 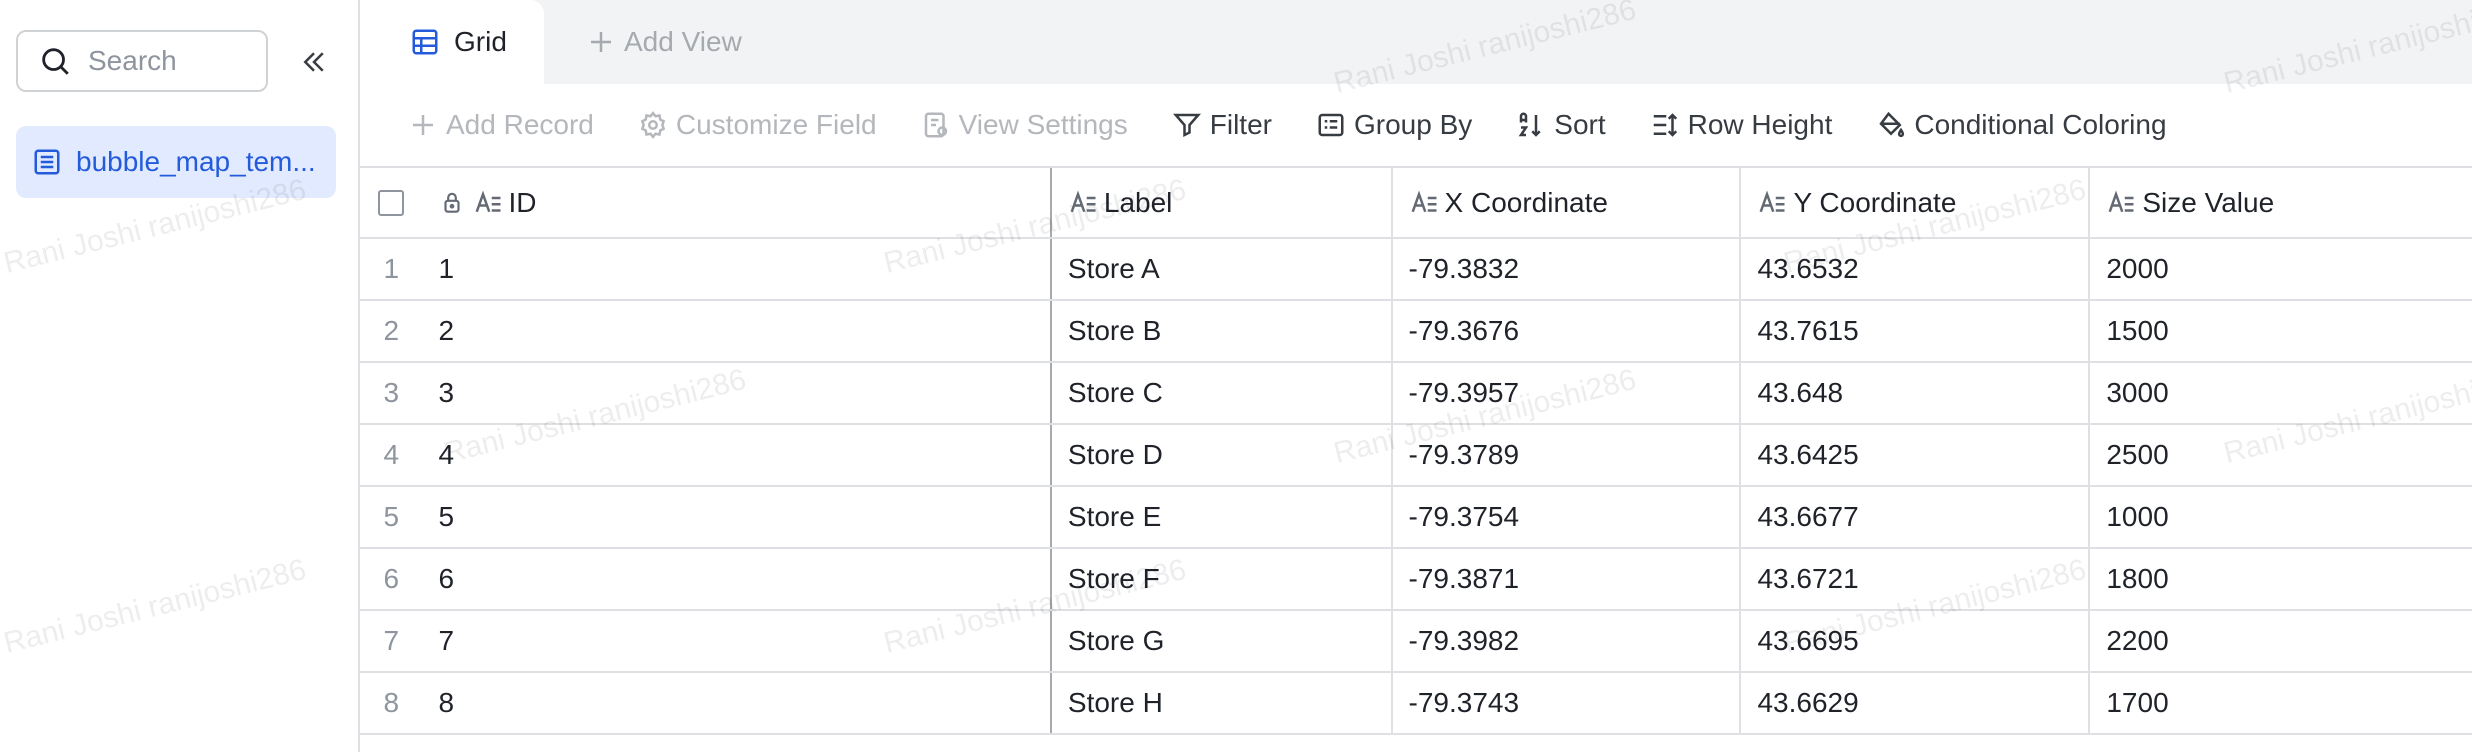 What do you see at coordinates (1138, 202) in the screenshot?
I see `column-label: Label` at bounding box center [1138, 202].